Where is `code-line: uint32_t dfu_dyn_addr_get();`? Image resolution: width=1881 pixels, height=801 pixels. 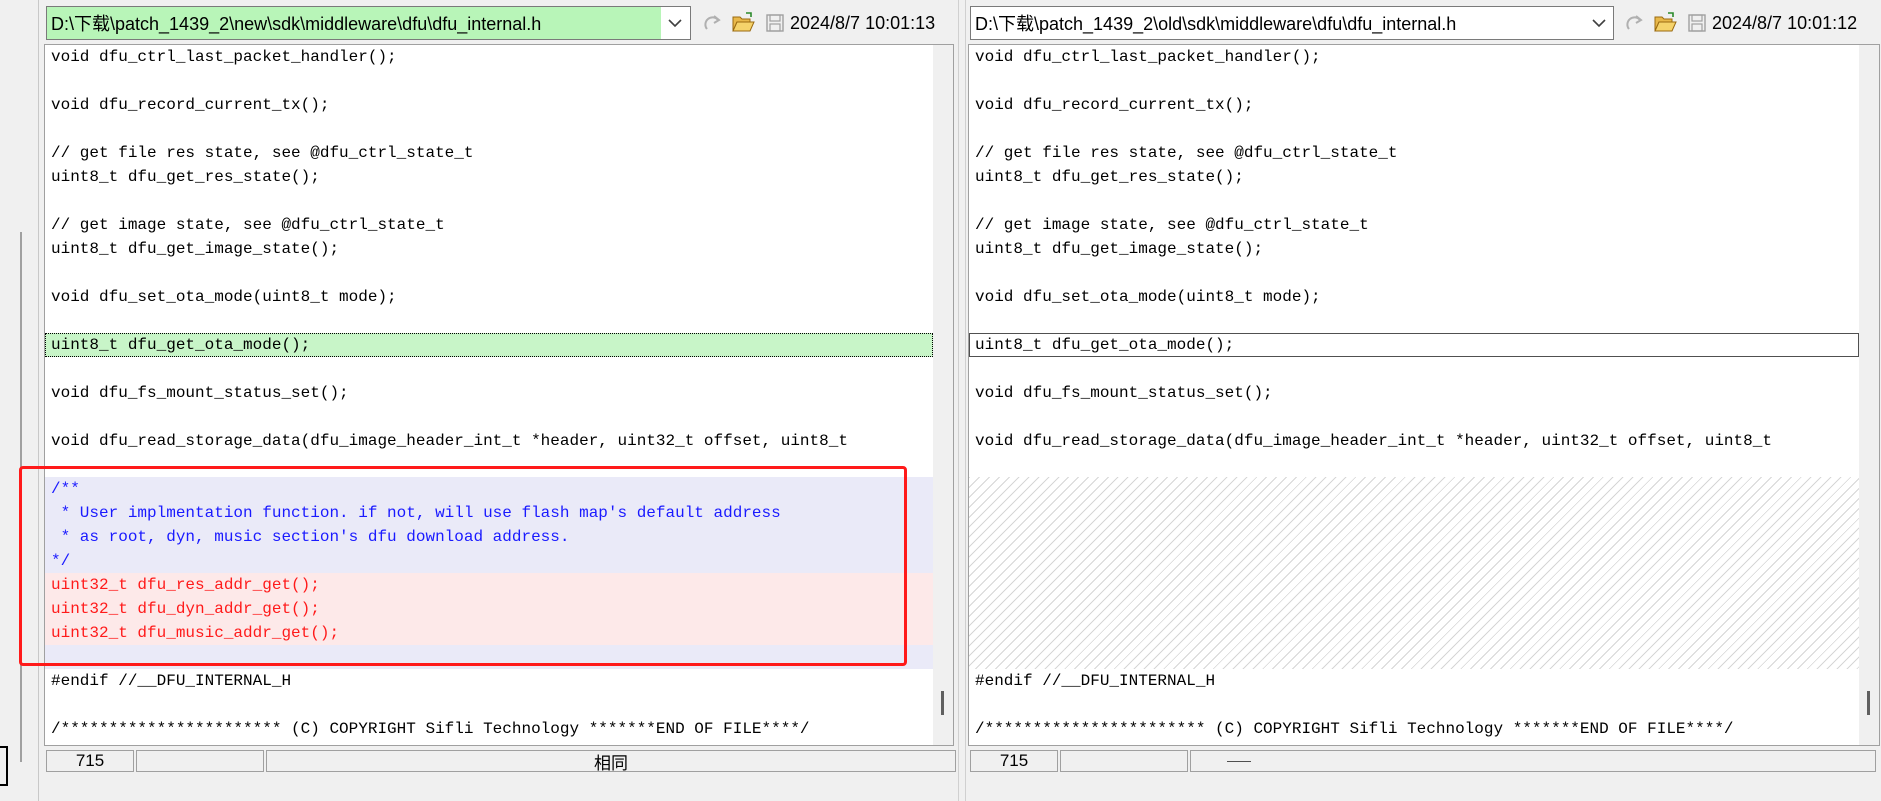 code-line: uint32_t dfu_dyn_addr_get(); is located at coordinates (489, 609).